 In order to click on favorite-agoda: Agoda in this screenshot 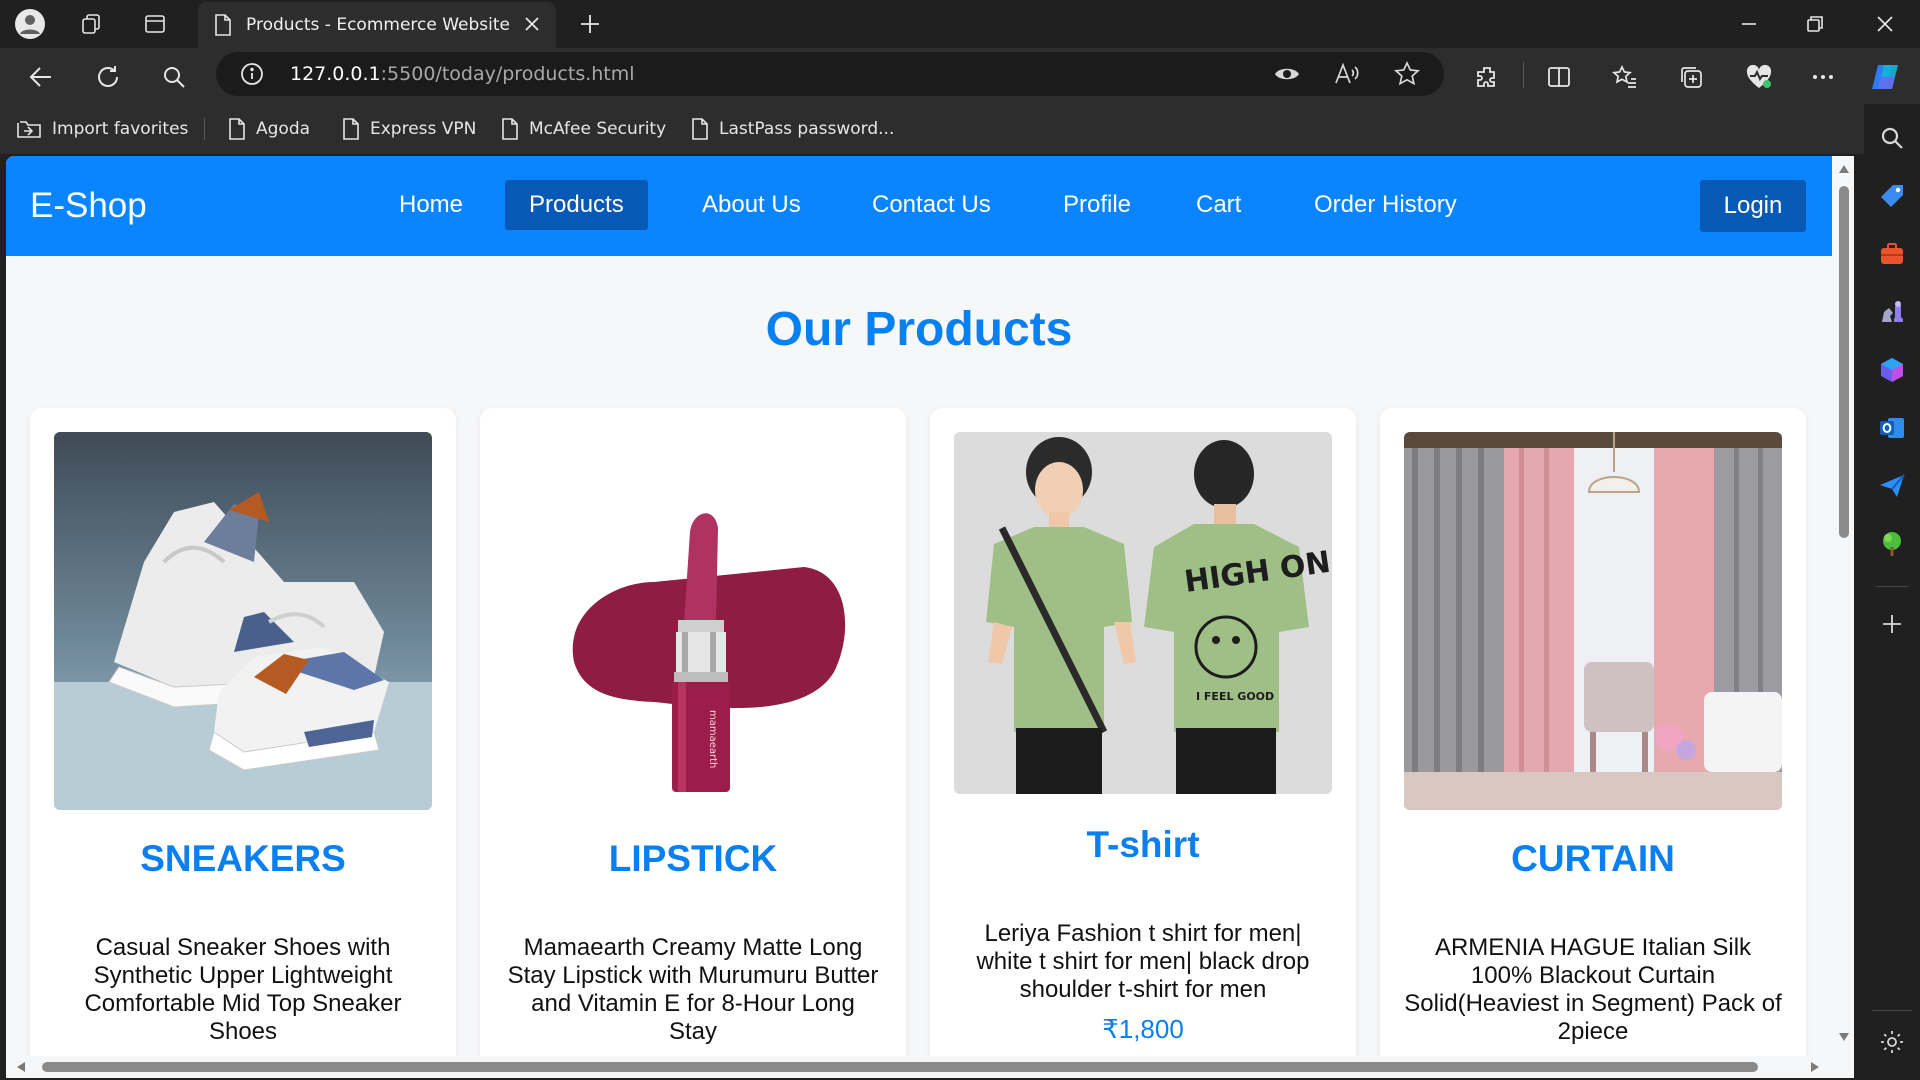, I will do `click(269, 129)`.